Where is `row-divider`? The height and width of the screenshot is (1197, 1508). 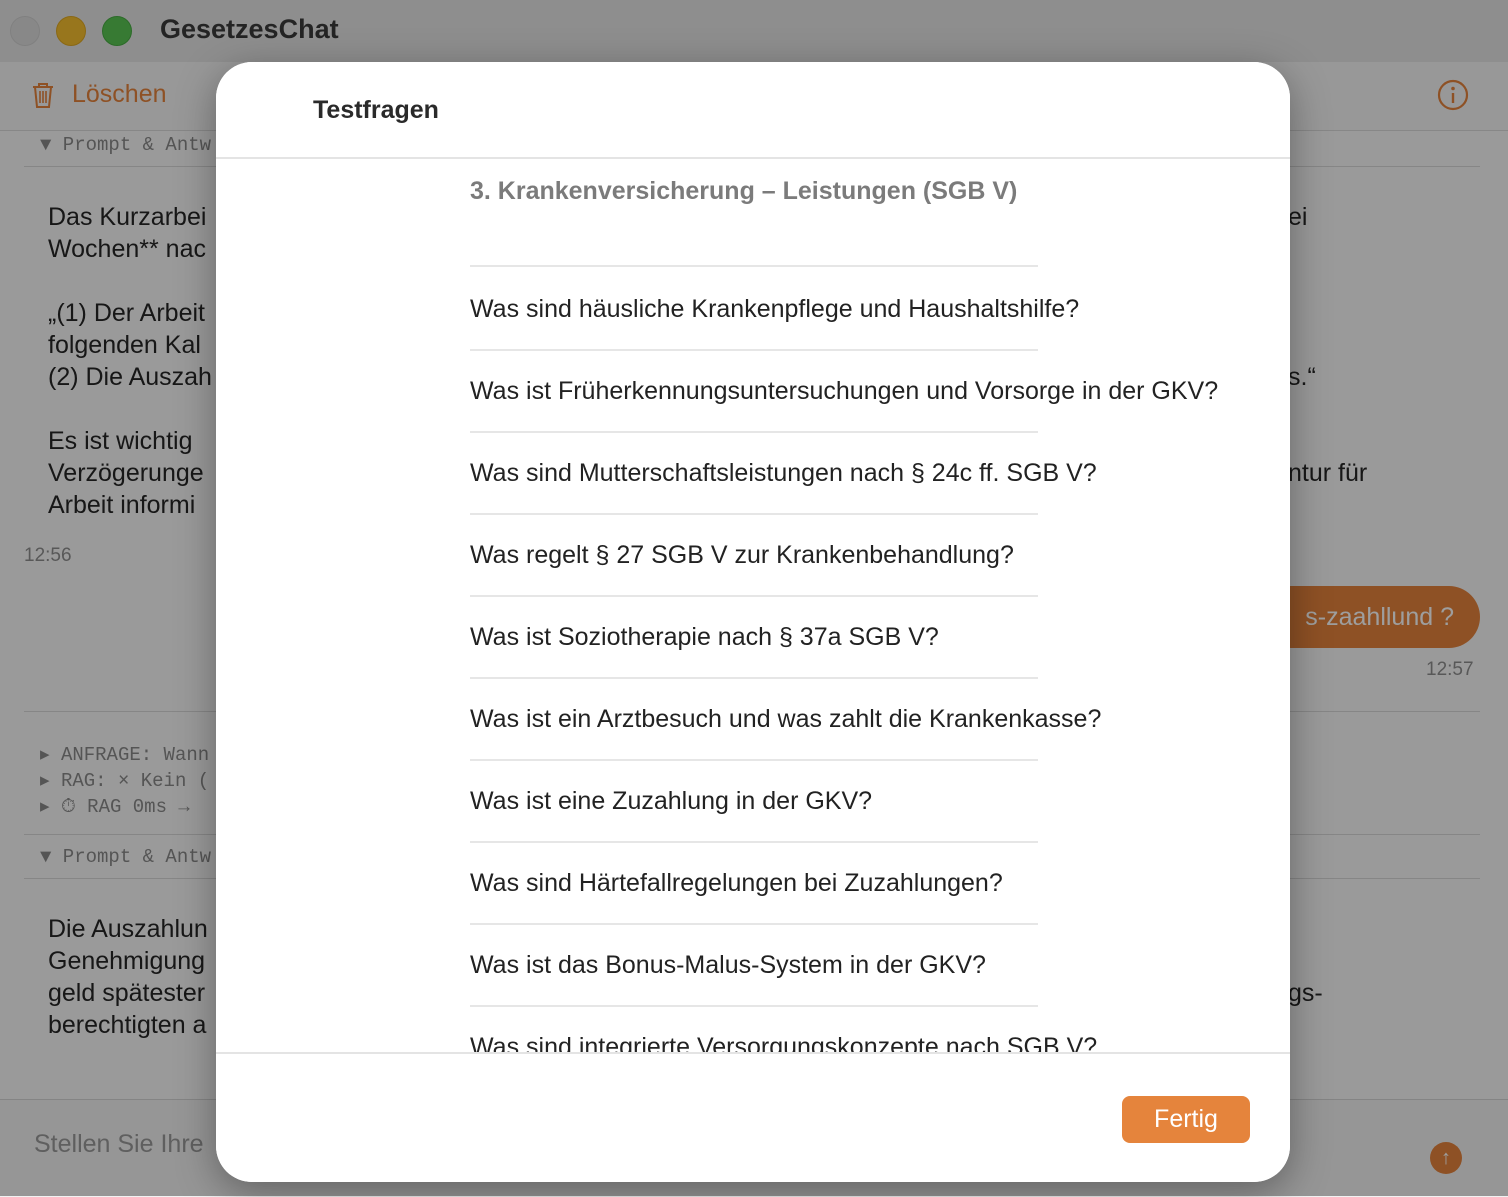 row-divider is located at coordinates (754, 266).